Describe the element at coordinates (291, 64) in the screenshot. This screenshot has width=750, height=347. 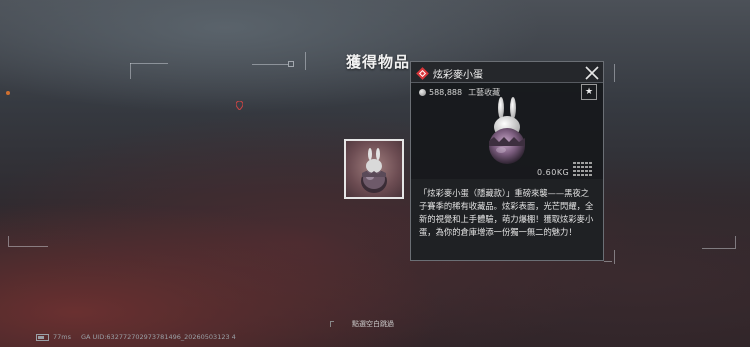
I see `hud-marker` at that location.